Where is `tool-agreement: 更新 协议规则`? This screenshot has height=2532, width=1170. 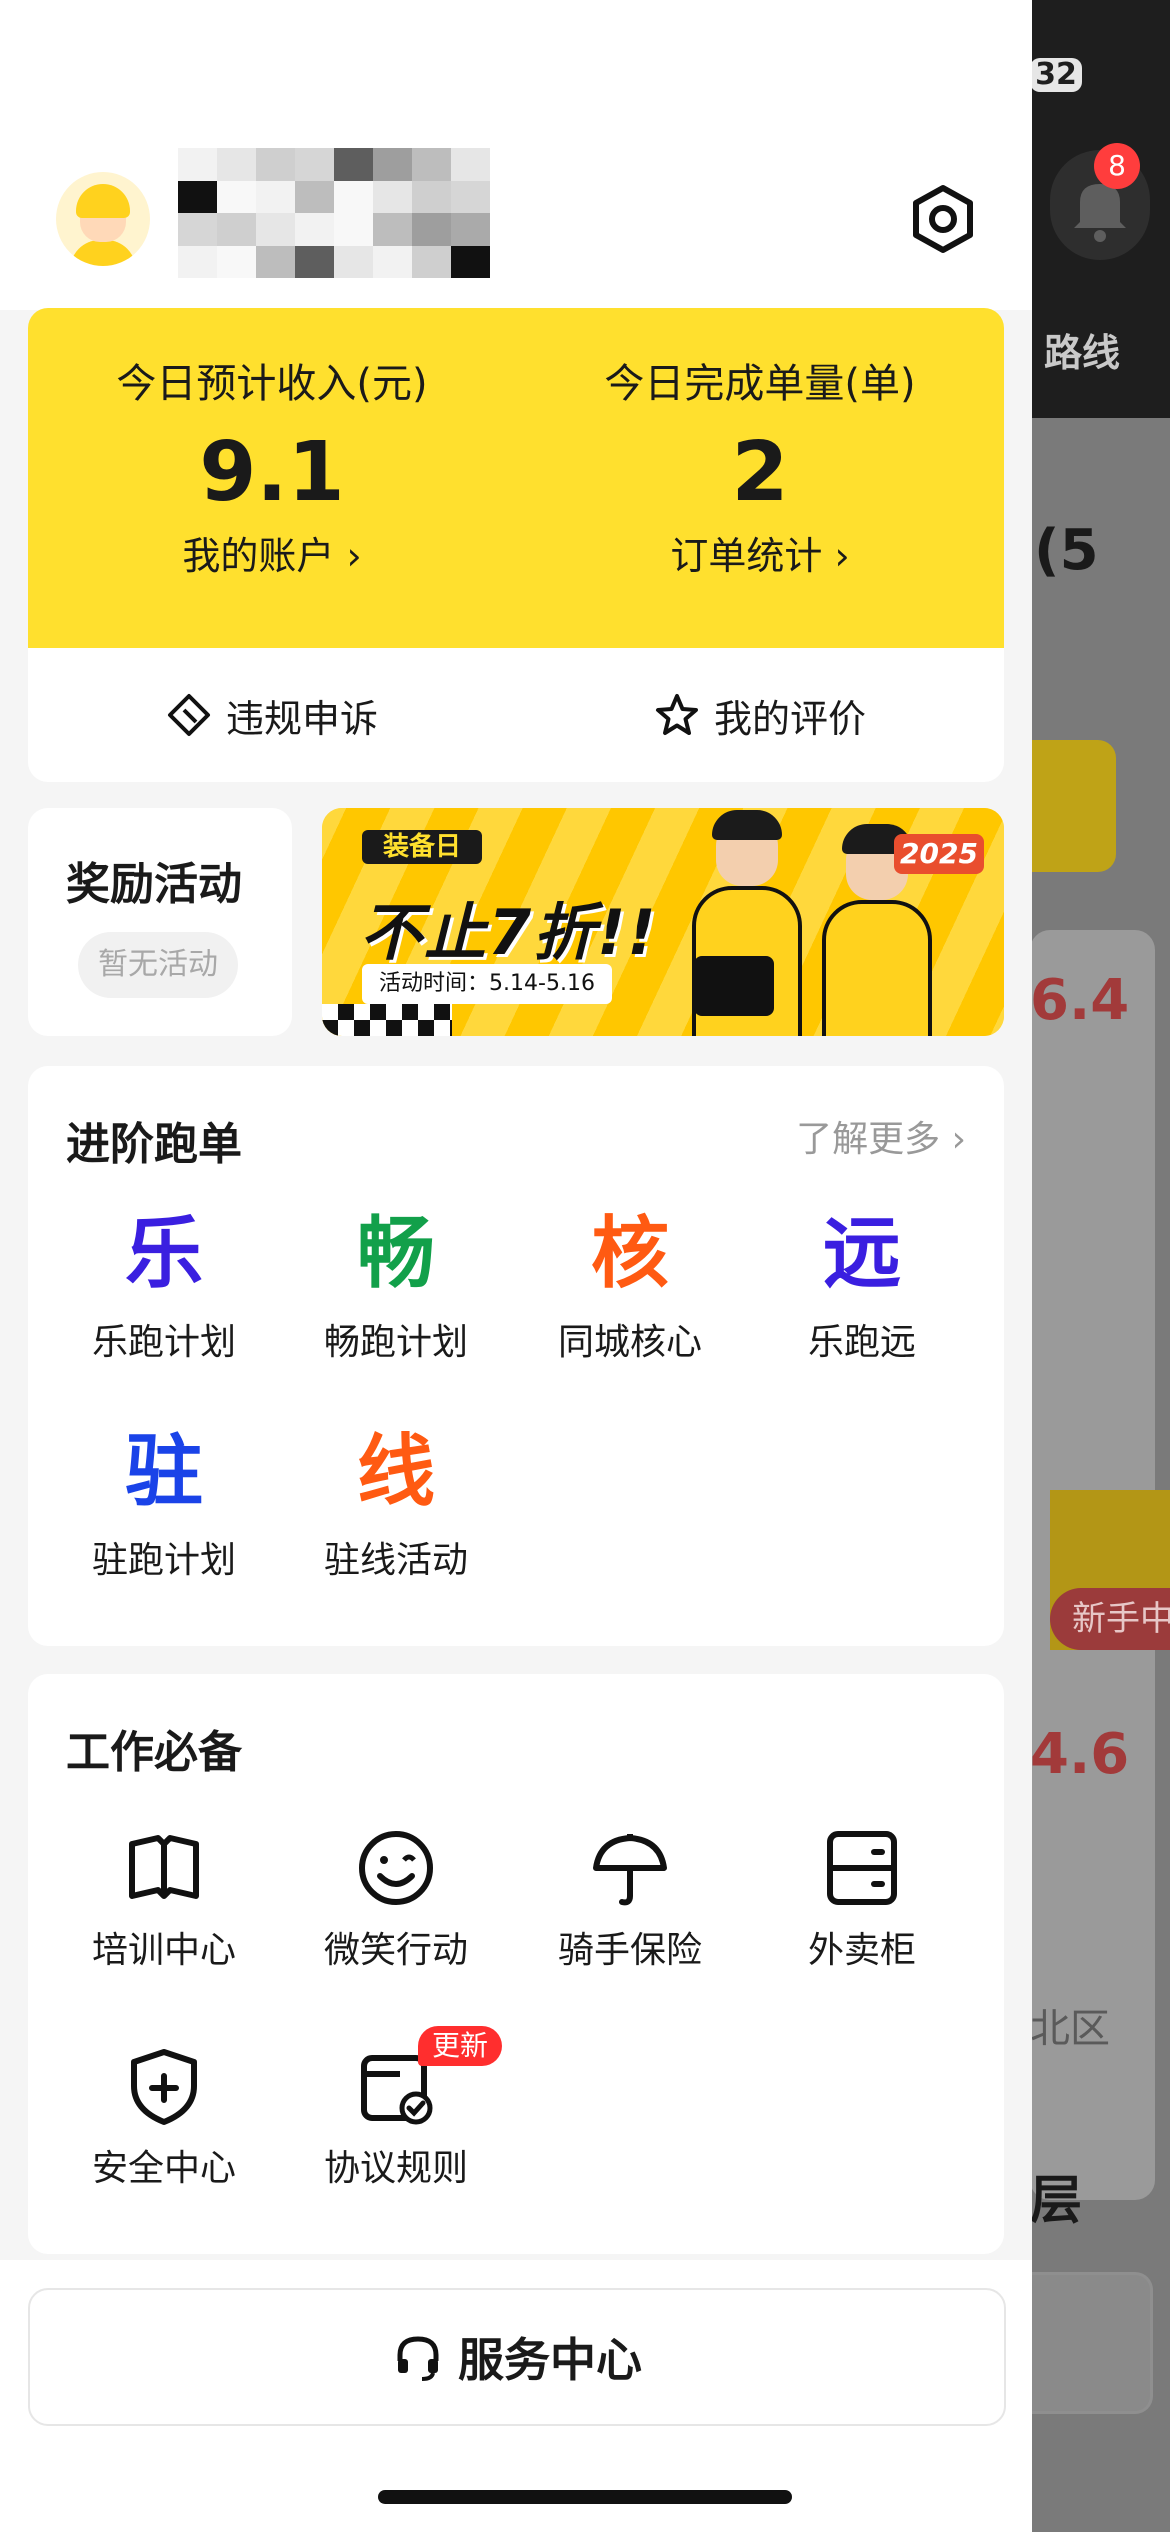
tool-agreement: 更新 协议规则 is located at coordinates (396, 2110).